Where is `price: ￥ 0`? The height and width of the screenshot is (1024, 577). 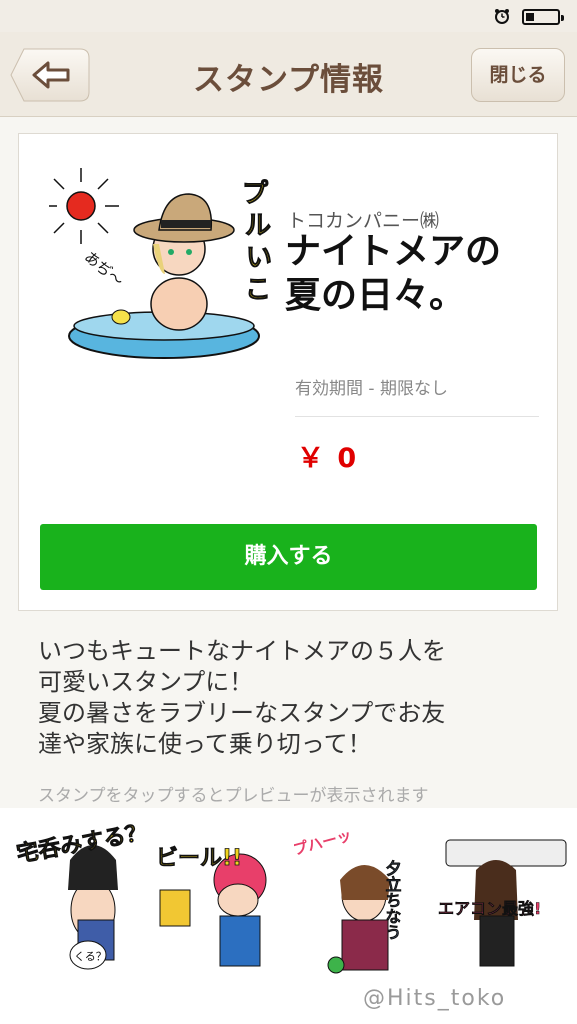 price: ￥ 0 is located at coordinates (328, 458).